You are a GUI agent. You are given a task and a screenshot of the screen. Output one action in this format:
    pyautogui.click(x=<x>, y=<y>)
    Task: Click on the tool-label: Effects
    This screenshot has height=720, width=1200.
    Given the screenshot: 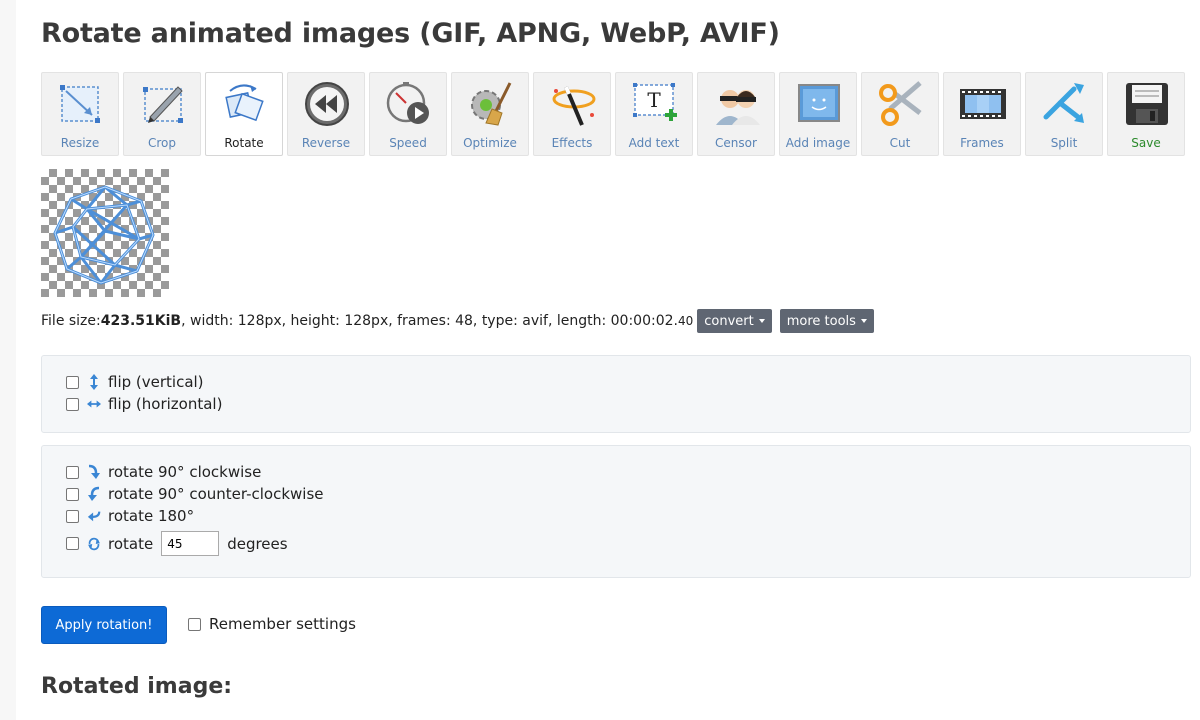 What is the action you would take?
    pyautogui.click(x=572, y=143)
    